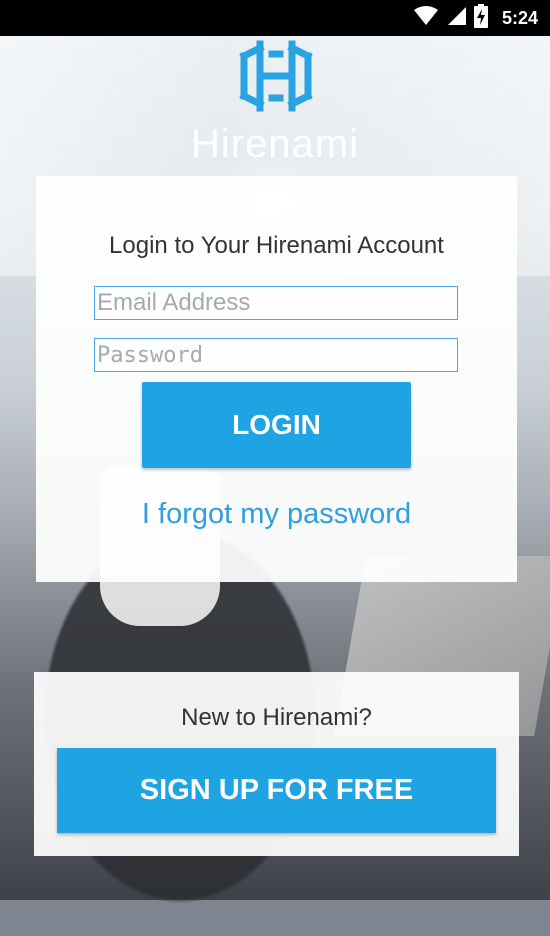  Describe the element at coordinates (276, 425) in the screenshot. I see `login-button: LOGIN` at that location.